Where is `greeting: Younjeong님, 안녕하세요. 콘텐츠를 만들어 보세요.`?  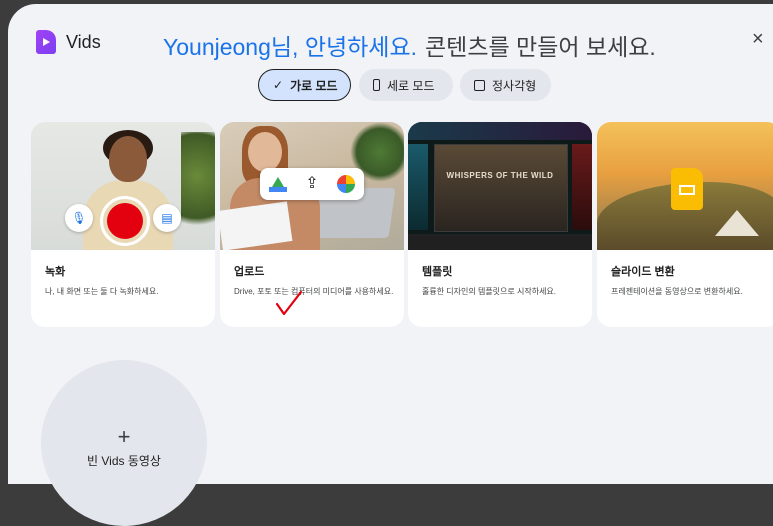
greeting: Younjeong님, 안녕하세요. 콘텐츠를 만들어 보세요. is located at coordinates (409, 45).